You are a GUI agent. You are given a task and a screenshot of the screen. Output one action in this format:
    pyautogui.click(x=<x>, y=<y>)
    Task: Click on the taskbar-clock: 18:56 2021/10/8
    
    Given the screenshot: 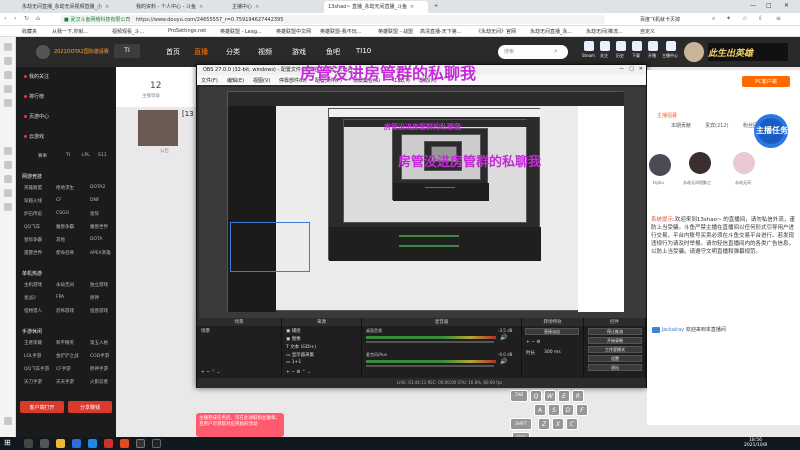 What is the action you would take?
    pyautogui.click(x=755, y=443)
    